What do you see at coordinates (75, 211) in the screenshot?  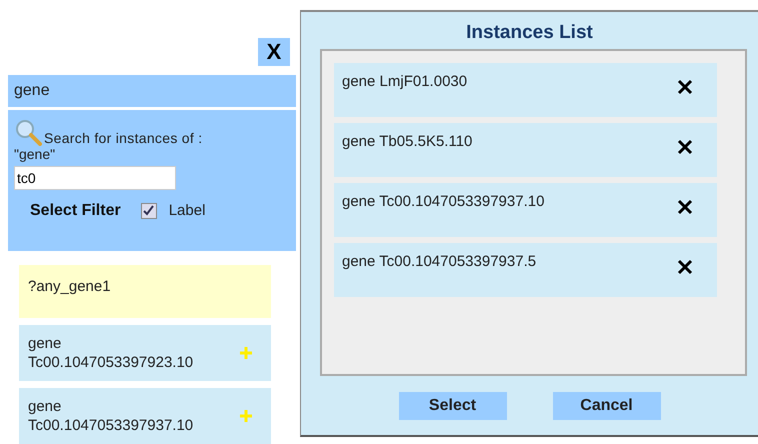 I see `filter-label: Select Filter` at bounding box center [75, 211].